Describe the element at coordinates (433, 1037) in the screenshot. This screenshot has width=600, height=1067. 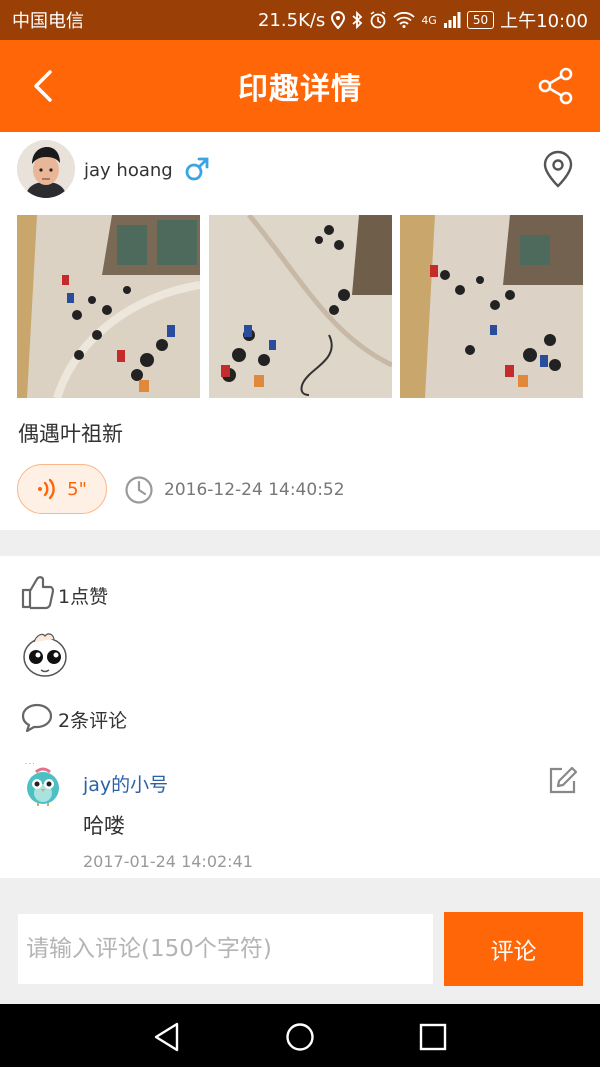
I see `nav-recents-icon` at that location.